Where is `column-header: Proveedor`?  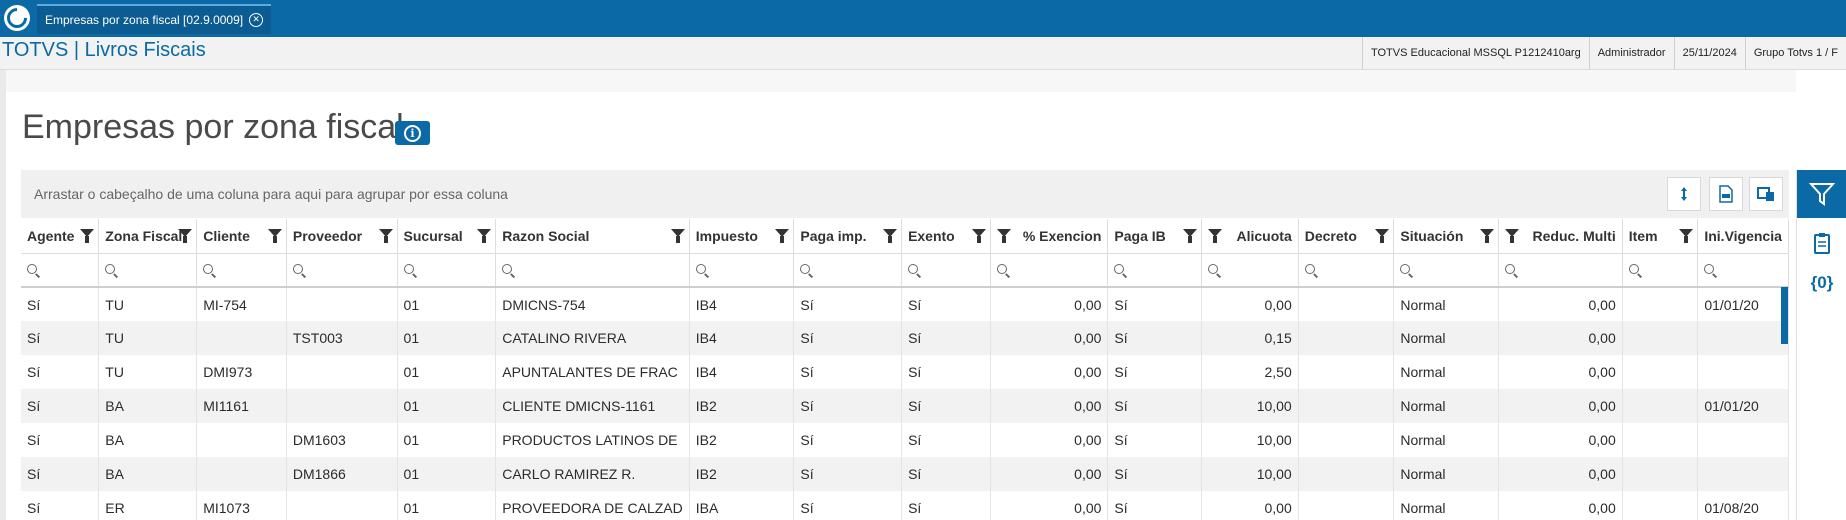
column-header: Proveedor is located at coordinates (342, 236).